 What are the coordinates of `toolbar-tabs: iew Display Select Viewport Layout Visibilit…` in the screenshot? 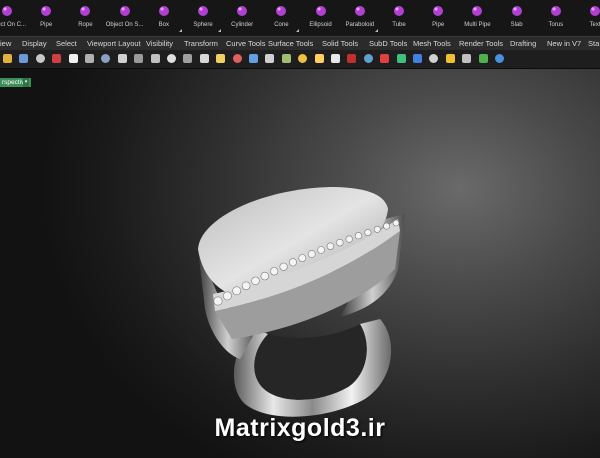 It's located at (300, 43).